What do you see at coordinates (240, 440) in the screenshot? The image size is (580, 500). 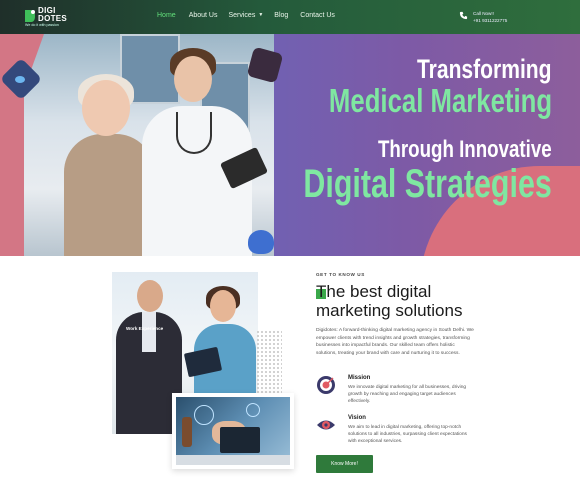 I see `tablet-device` at bounding box center [240, 440].